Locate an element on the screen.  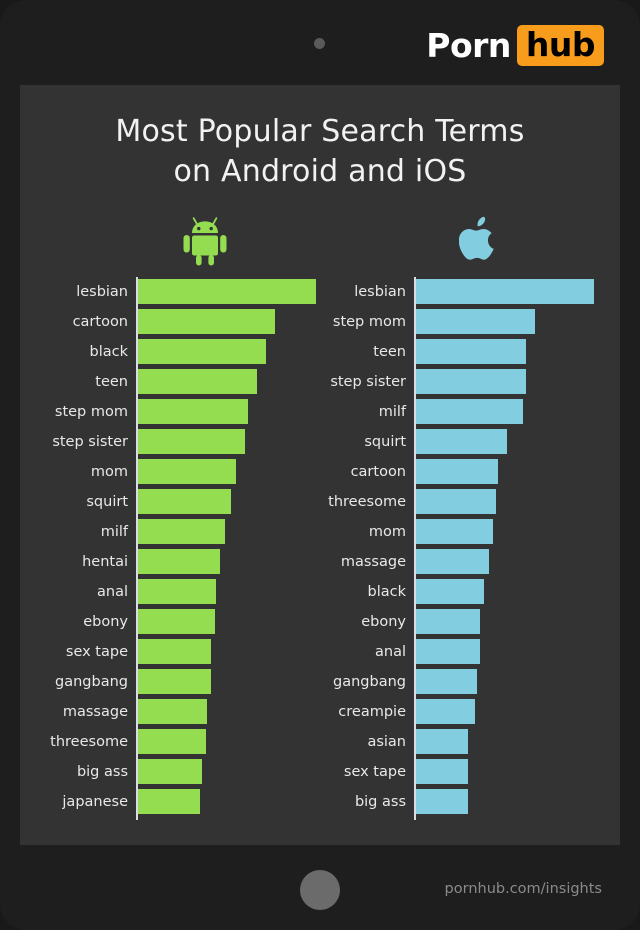
bar-label: lesbian is located at coordinates (102, 292).